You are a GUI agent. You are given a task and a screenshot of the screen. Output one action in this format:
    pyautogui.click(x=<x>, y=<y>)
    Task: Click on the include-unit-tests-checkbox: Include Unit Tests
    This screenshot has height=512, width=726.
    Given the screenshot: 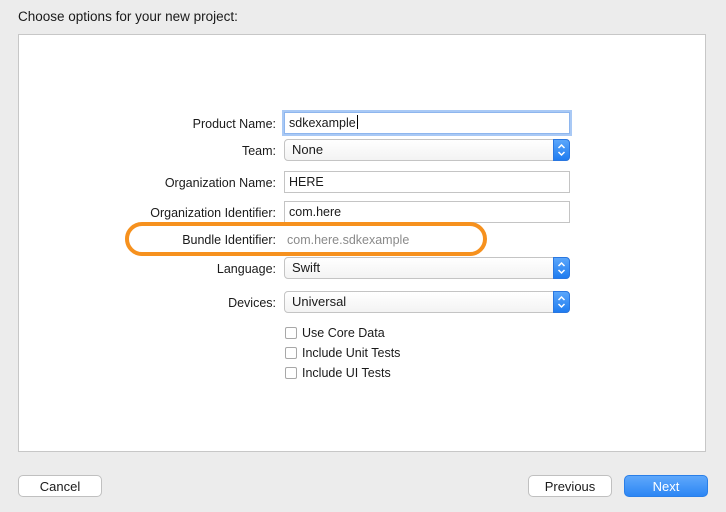 What is the action you would take?
    pyautogui.click(x=342, y=353)
    